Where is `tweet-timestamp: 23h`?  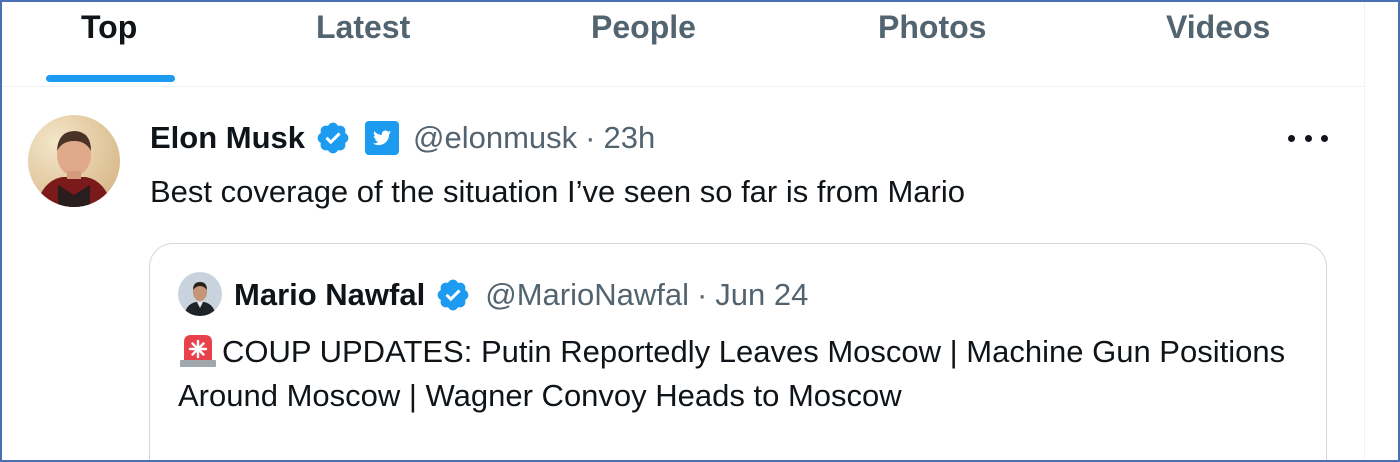
tweet-timestamp: 23h is located at coordinates (630, 138).